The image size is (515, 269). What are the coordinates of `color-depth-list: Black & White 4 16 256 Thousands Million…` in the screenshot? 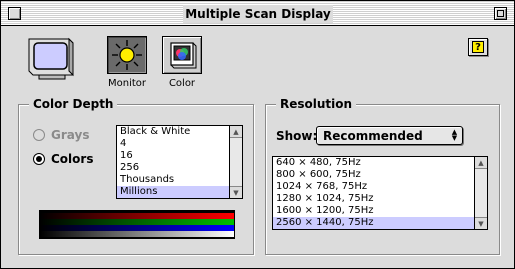 It's located at (179, 162).